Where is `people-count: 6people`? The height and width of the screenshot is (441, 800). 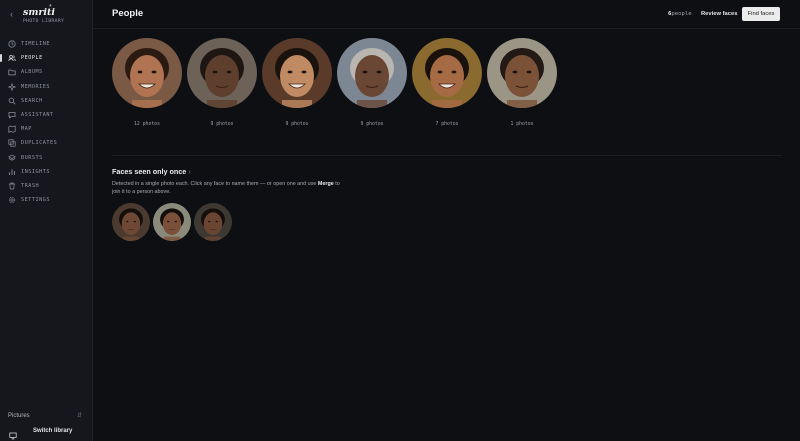
people-count: 6people is located at coordinates (680, 14).